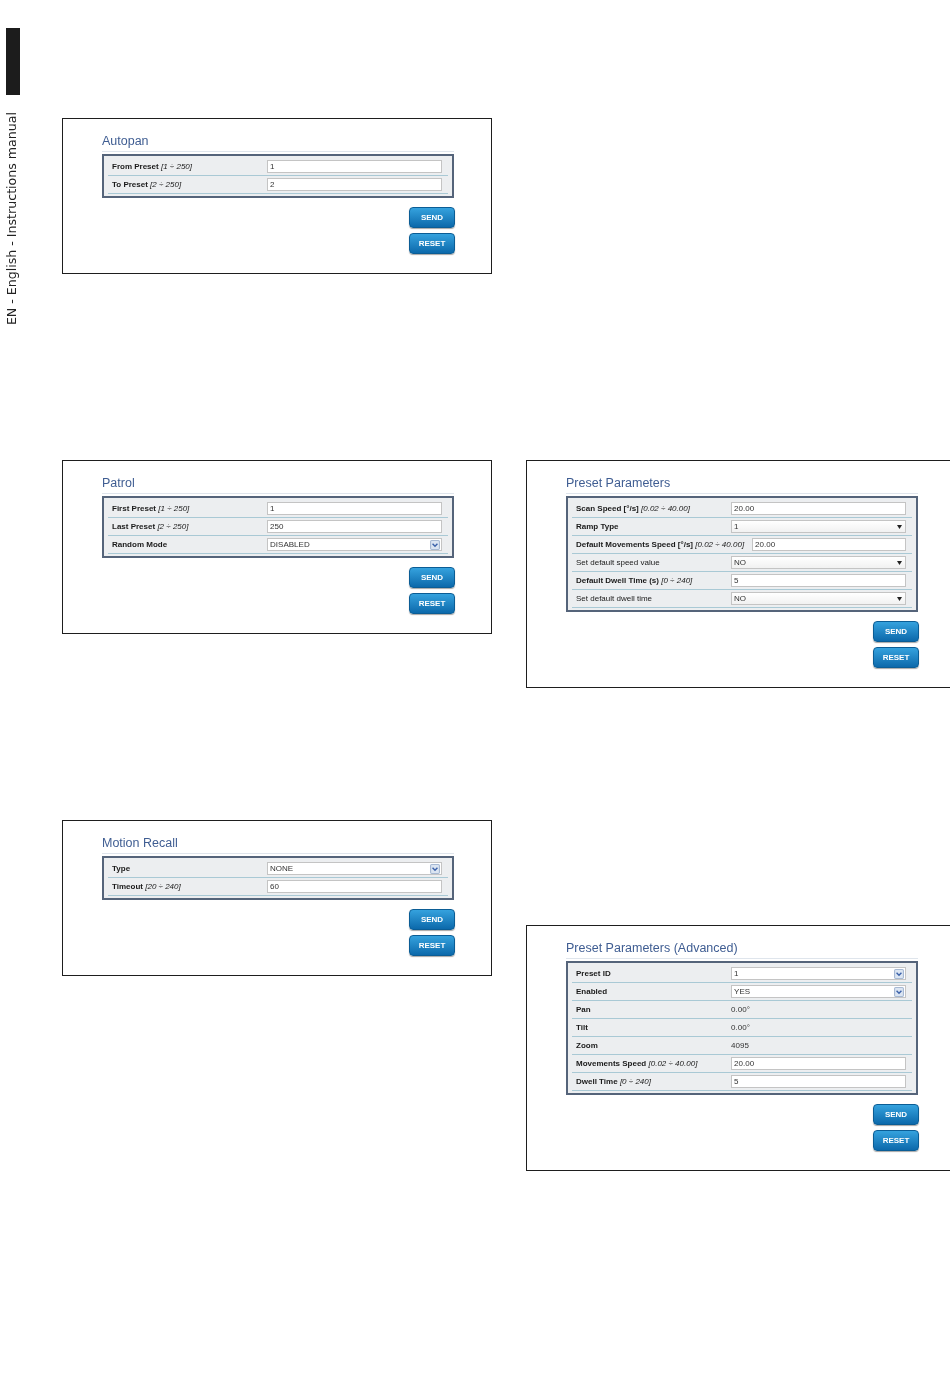 The image size is (950, 1374). Describe the element at coordinates (742, 485) in the screenshot. I see `panel-title: Preset Parameters` at that location.